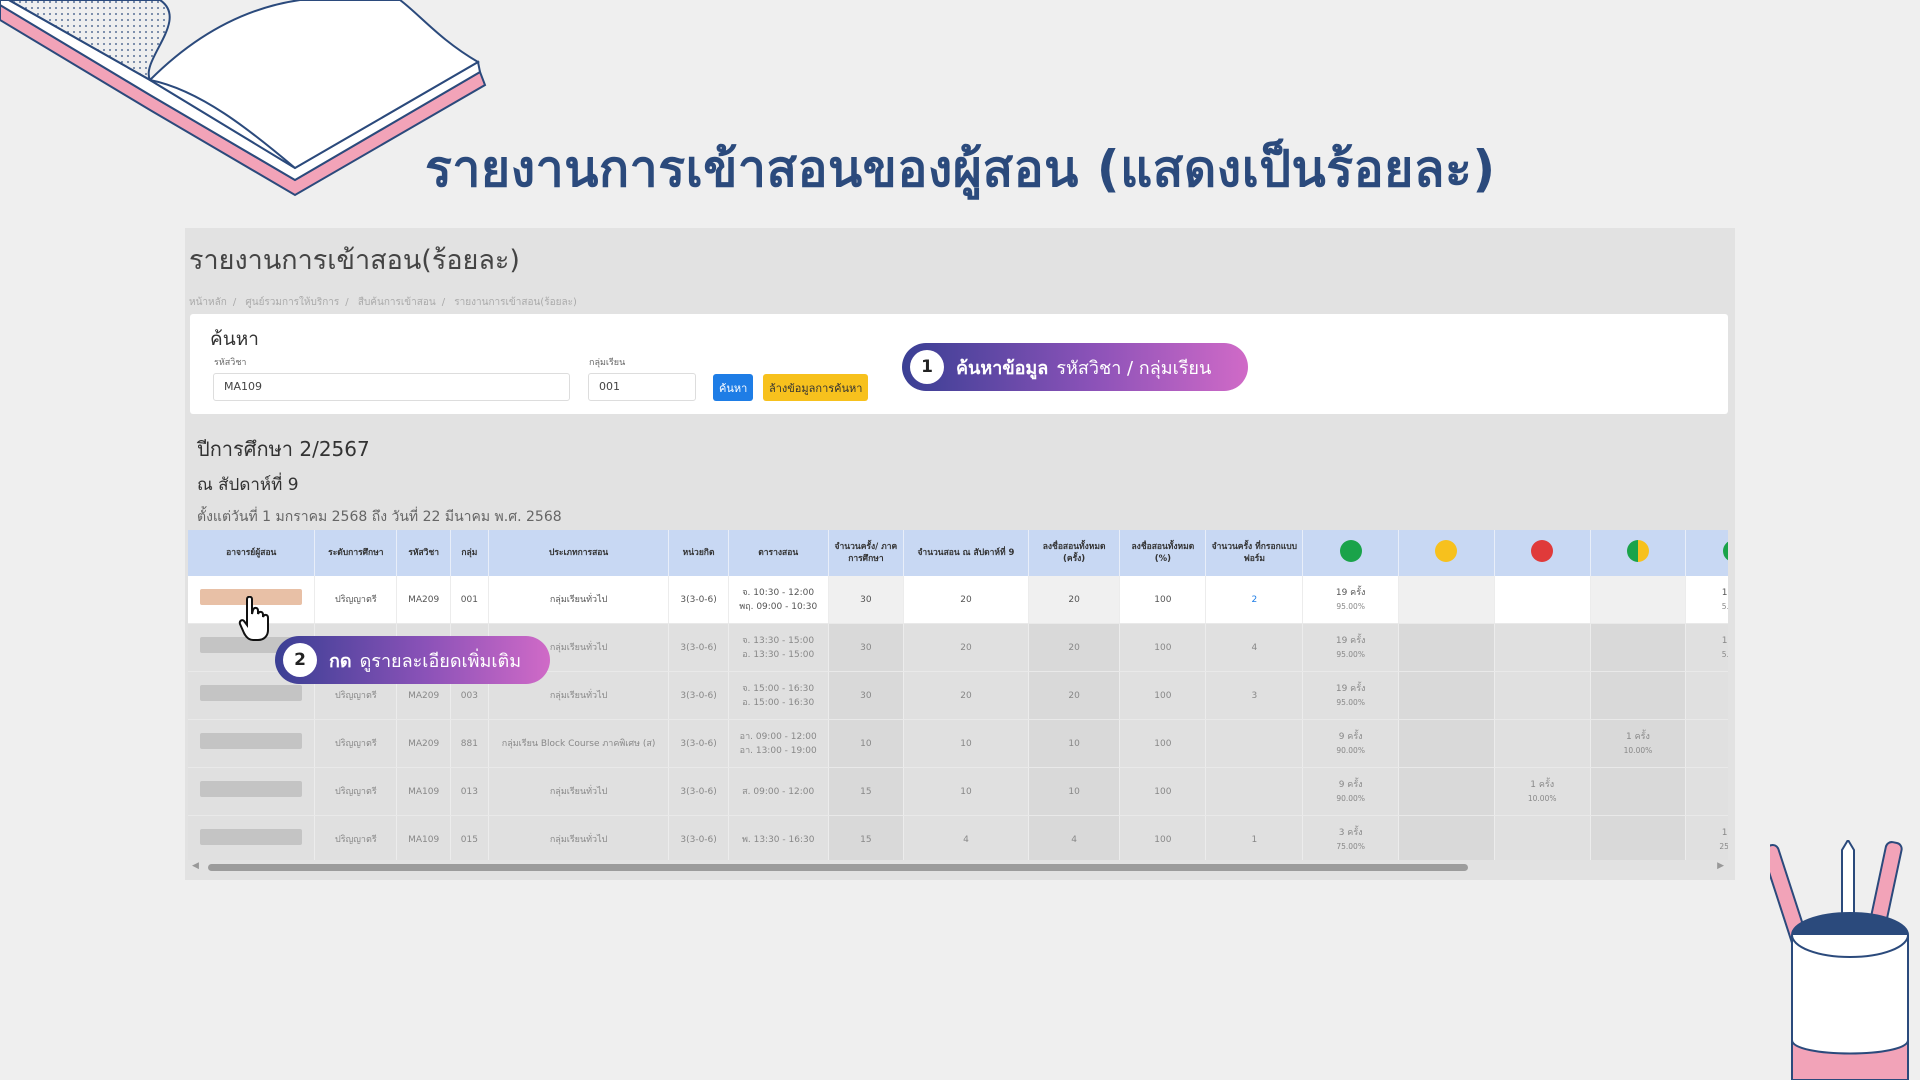 The height and width of the screenshot is (1080, 1920). Describe the element at coordinates (469, 600) in the screenshot. I see `group-cell: 001` at that location.